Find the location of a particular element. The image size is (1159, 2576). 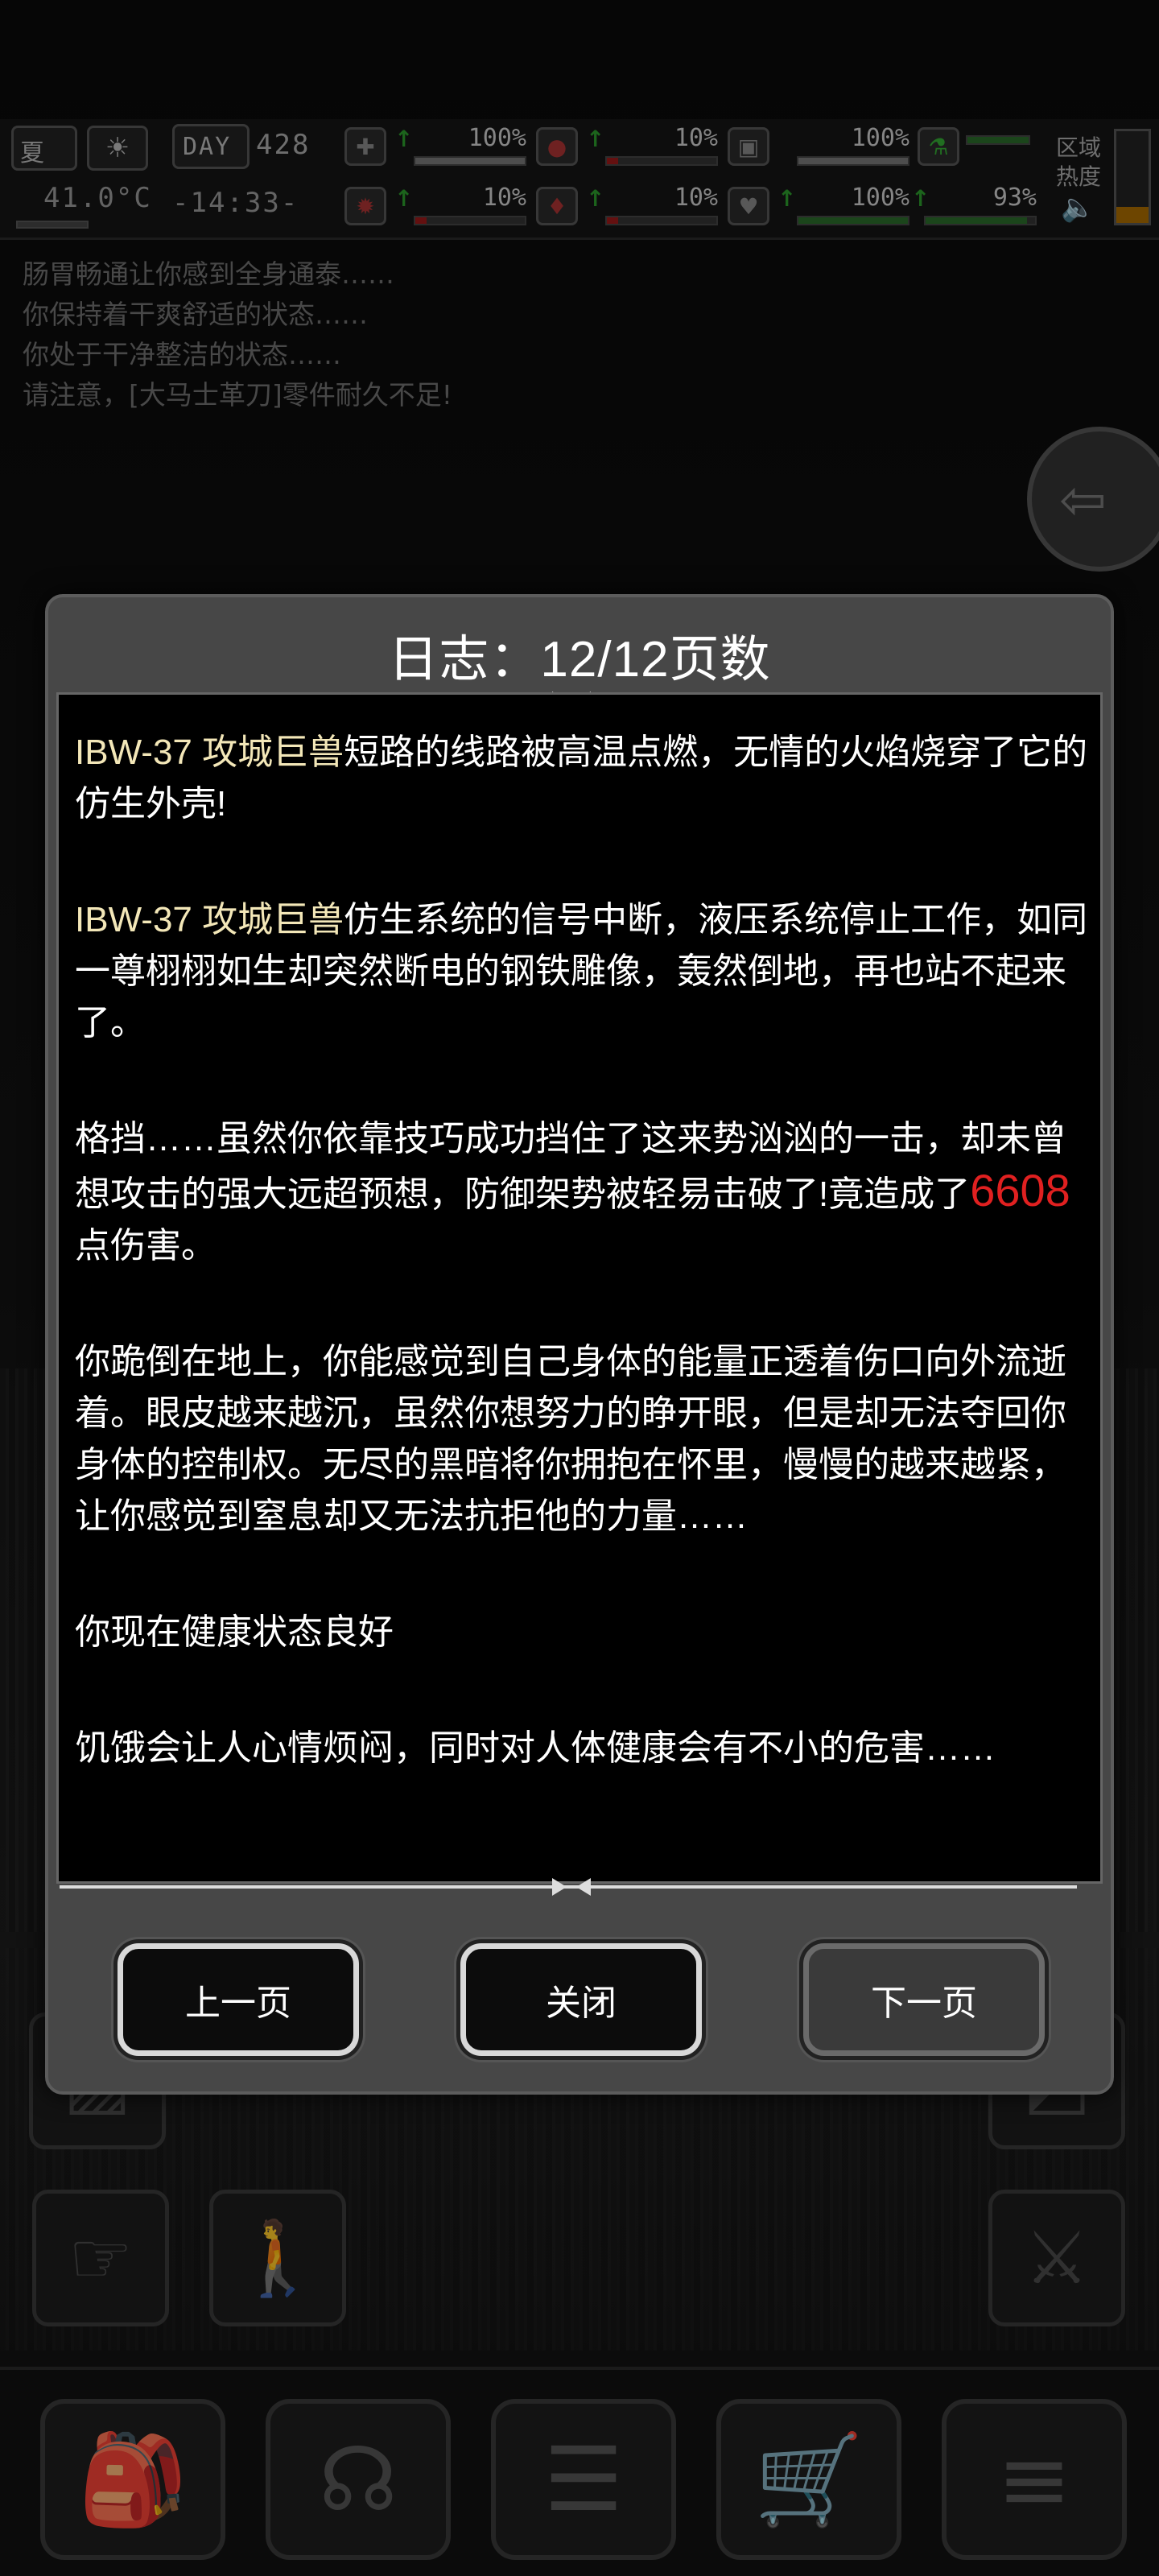

prev-page-button: 上一页 is located at coordinates (238, 1999).